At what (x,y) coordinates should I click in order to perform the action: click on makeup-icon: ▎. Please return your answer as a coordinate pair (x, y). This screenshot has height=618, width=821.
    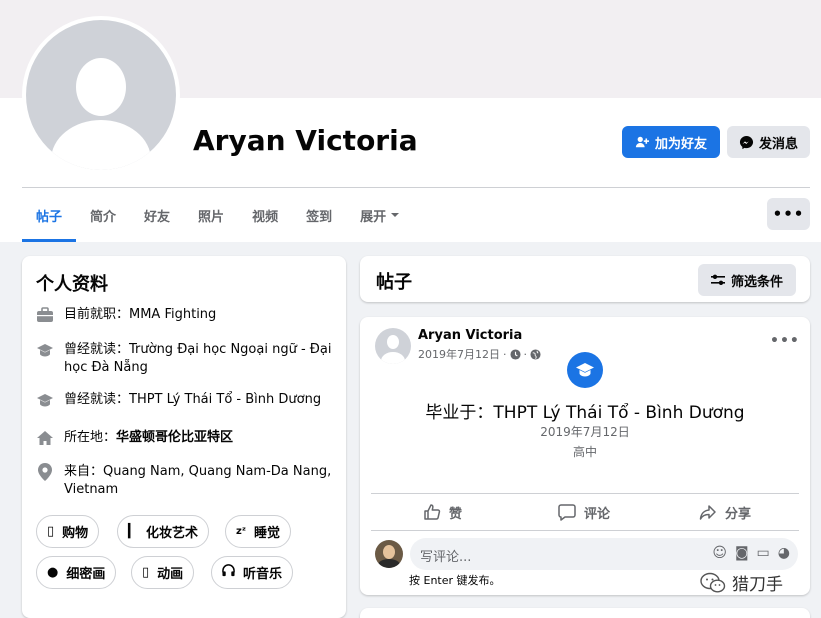
    Looking at the image, I should click on (133, 531).